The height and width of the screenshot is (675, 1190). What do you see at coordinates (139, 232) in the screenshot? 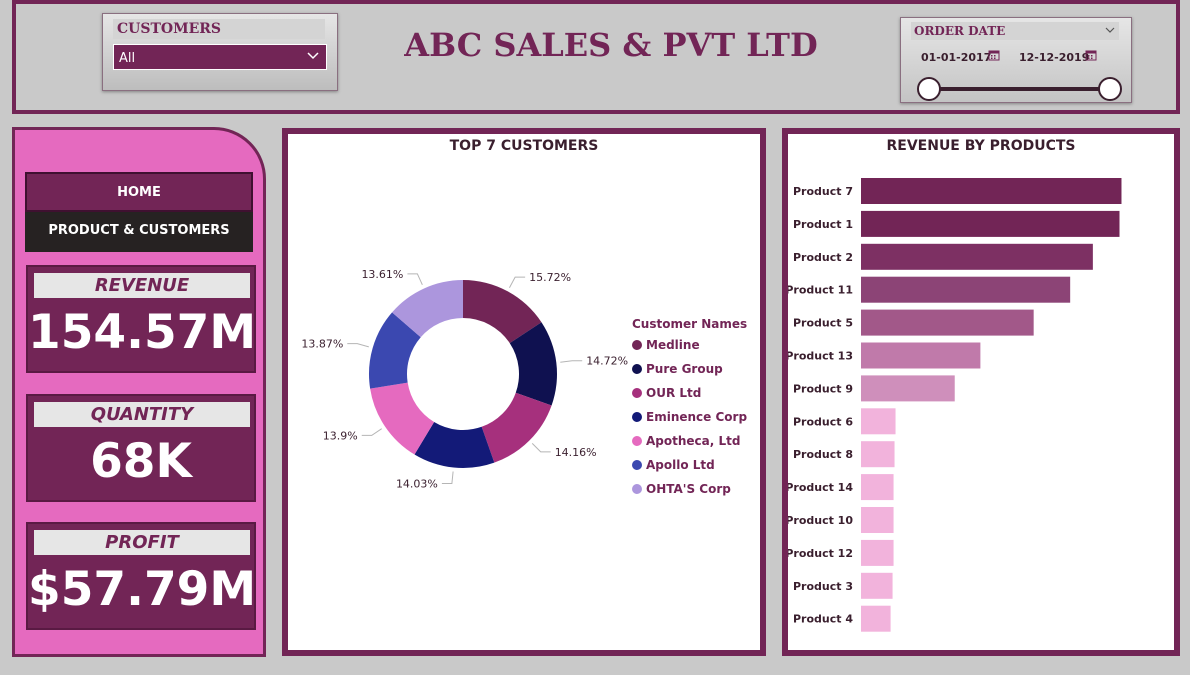
I see `nav-products-customers-button: PRODUCT & CUSTOMERS` at bounding box center [139, 232].